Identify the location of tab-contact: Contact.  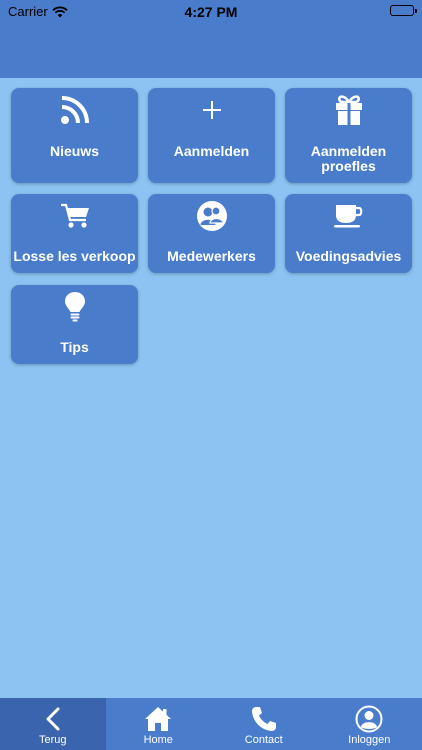
(264, 724).